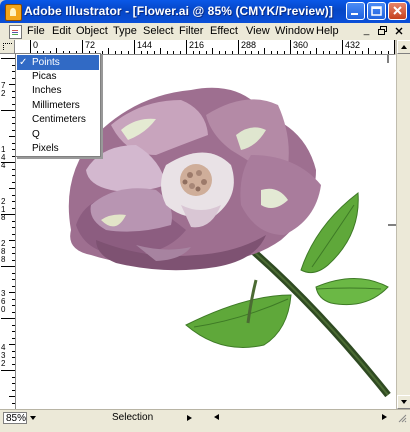 The image size is (410, 432). Describe the element at coordinates (3, 301) in the screenshot. I see `ruler-label: 6` at that location.